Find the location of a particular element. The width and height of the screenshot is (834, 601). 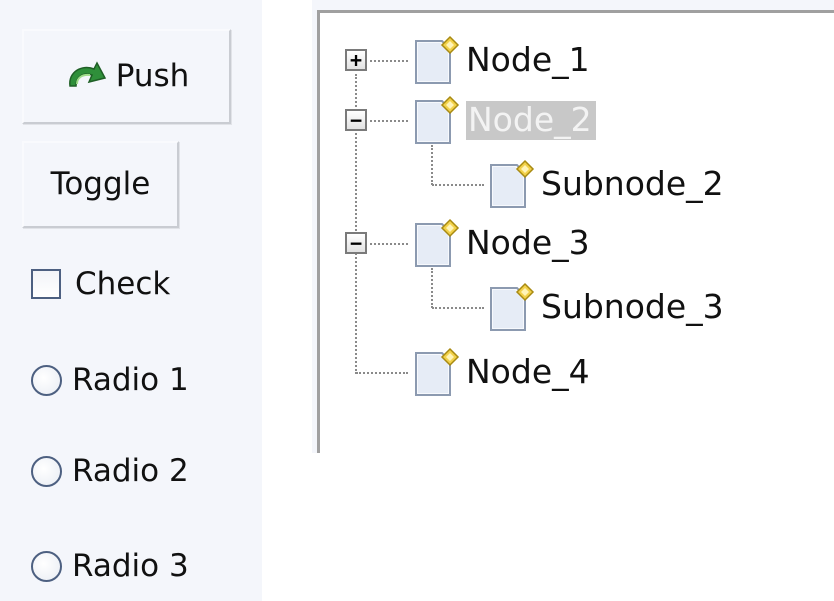

radio-1: Radio 1 is located at coordinates (110, 380).